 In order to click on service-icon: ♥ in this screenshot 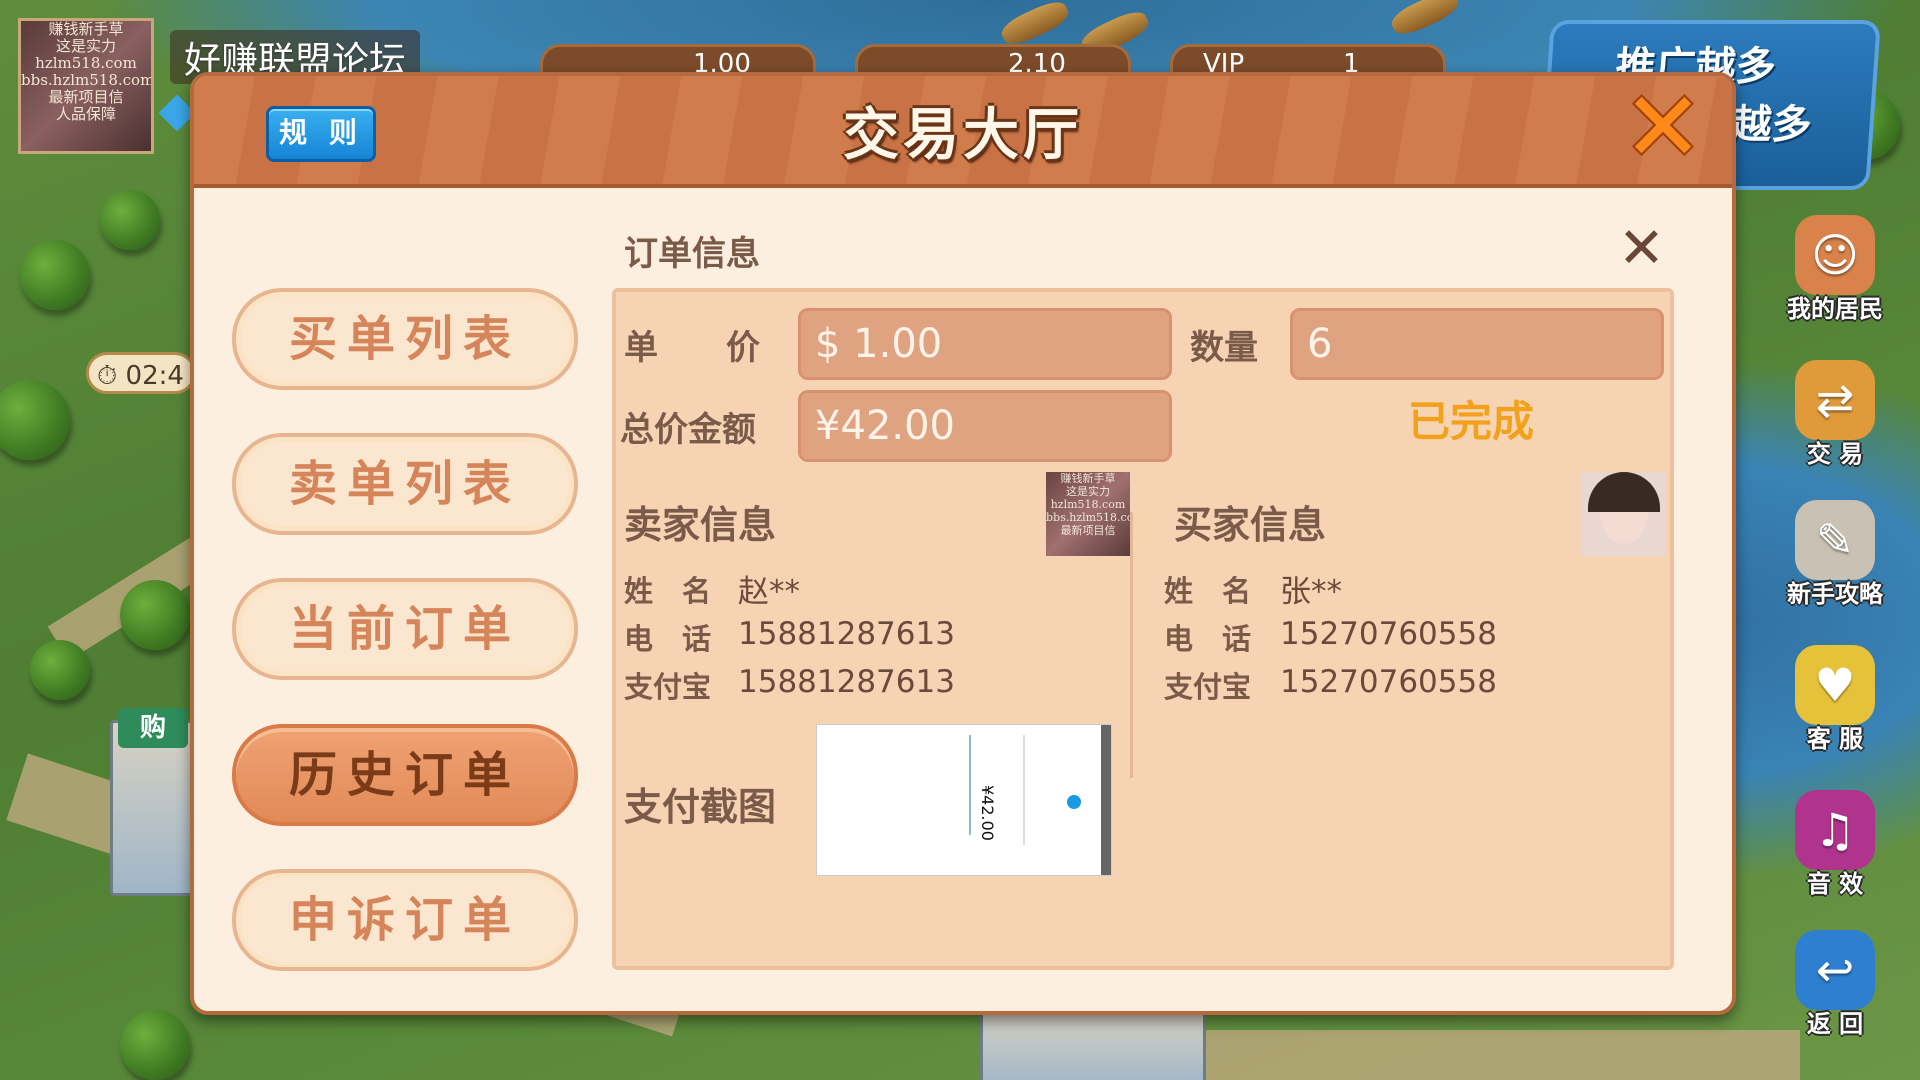, I will do `click(1835, 685)`.